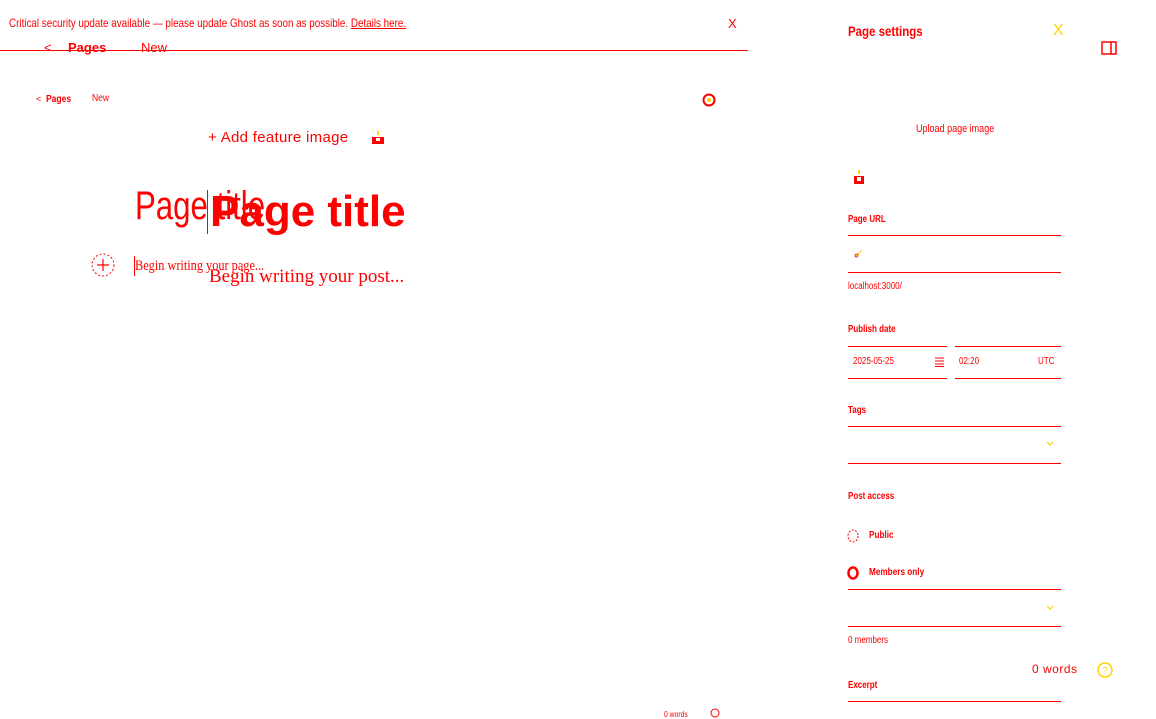 The width and height of the screenshot is (1156, 719). I want to click on excerpt-input-top, so click(954, 701).